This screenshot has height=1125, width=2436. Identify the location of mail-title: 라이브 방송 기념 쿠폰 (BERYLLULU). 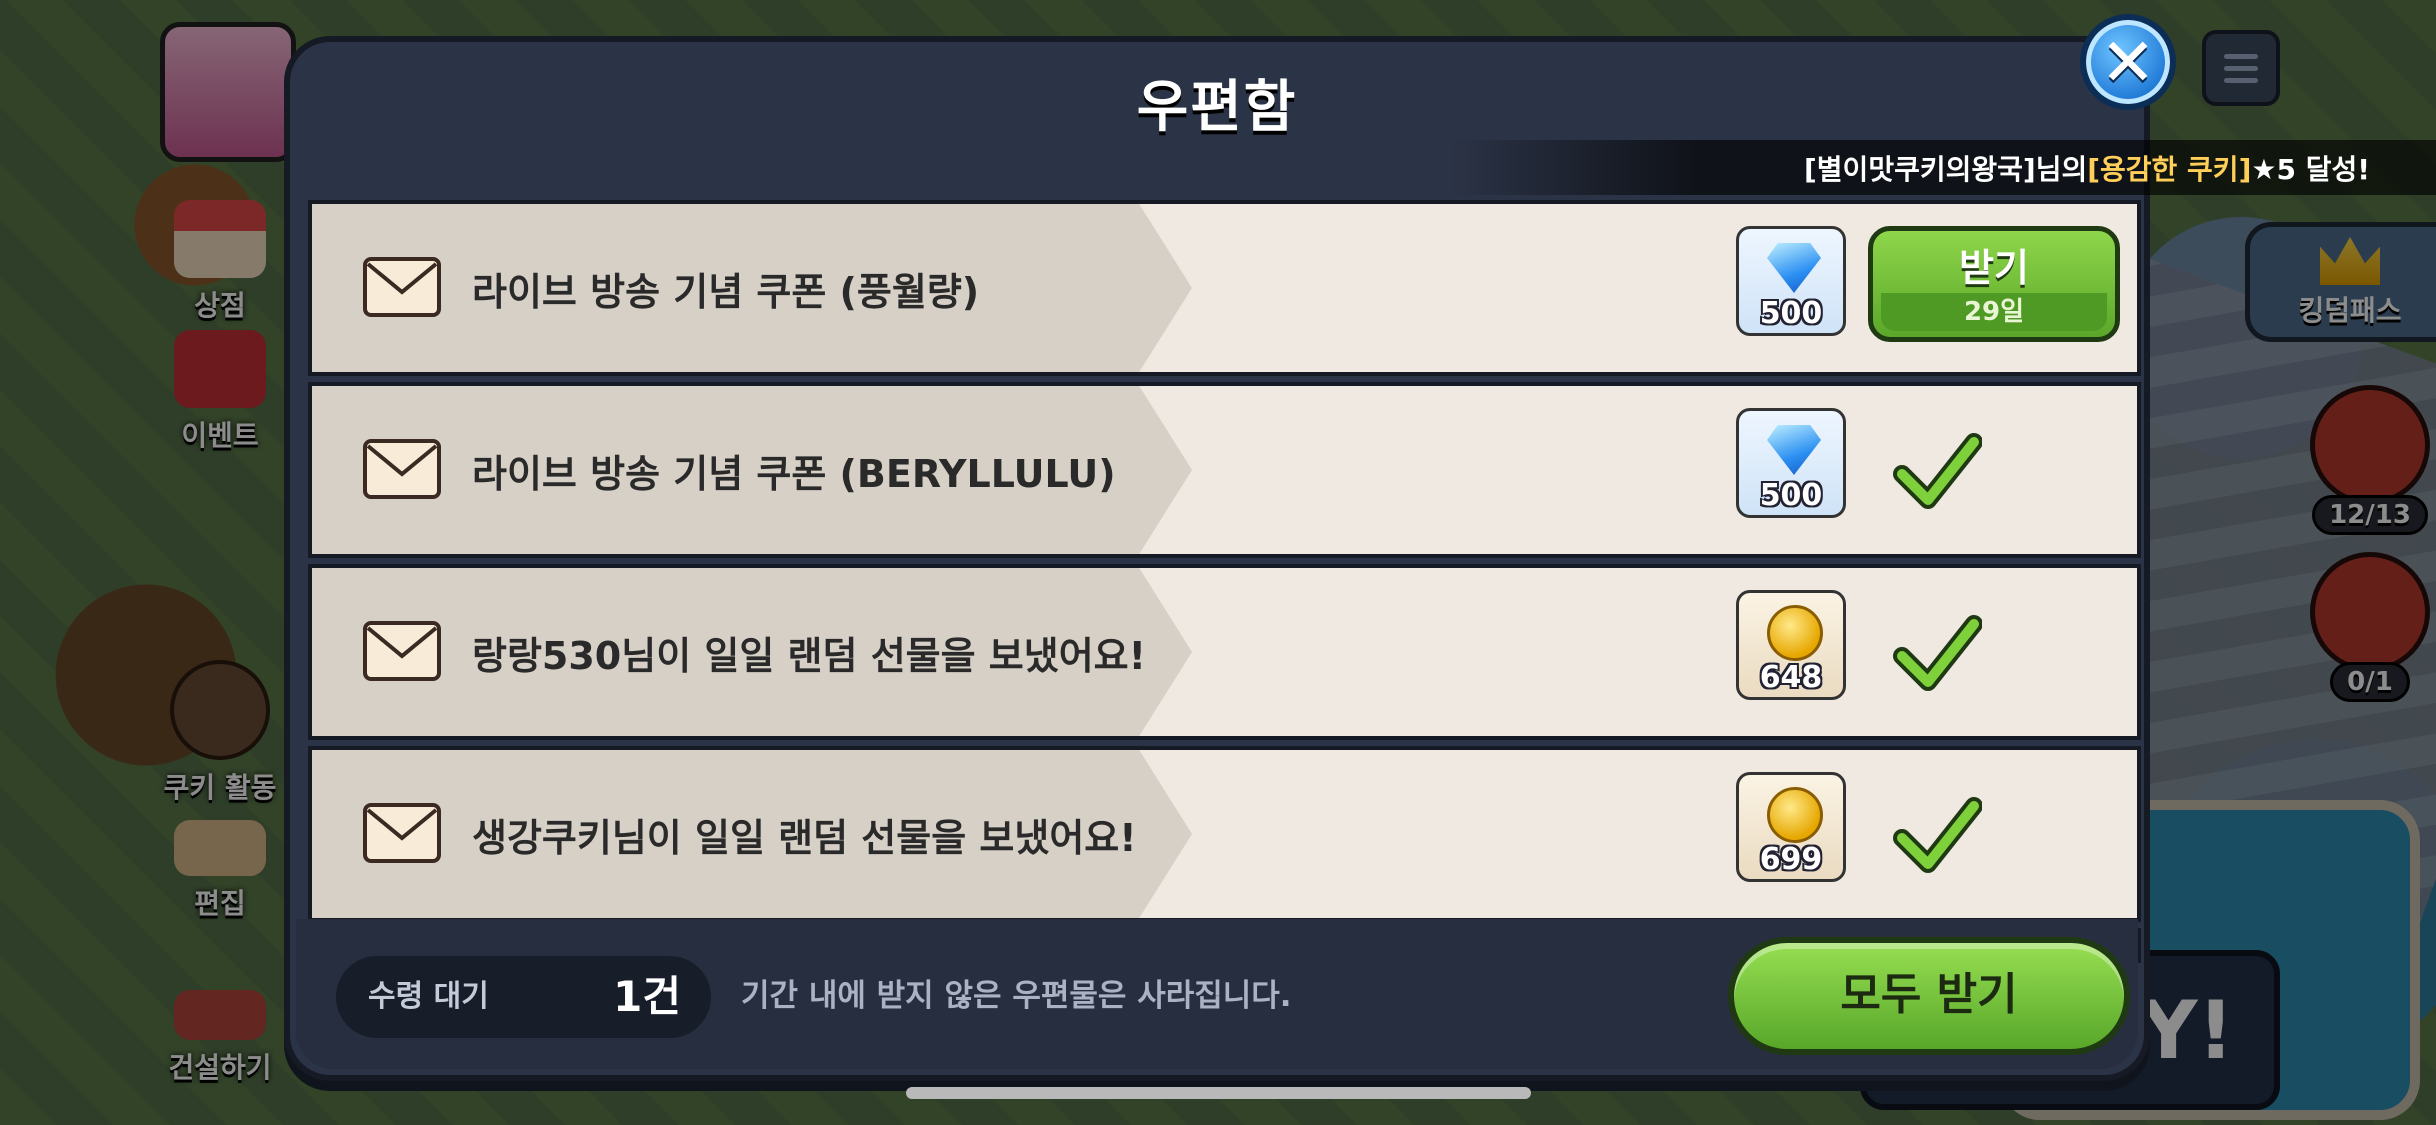
(794, 473).